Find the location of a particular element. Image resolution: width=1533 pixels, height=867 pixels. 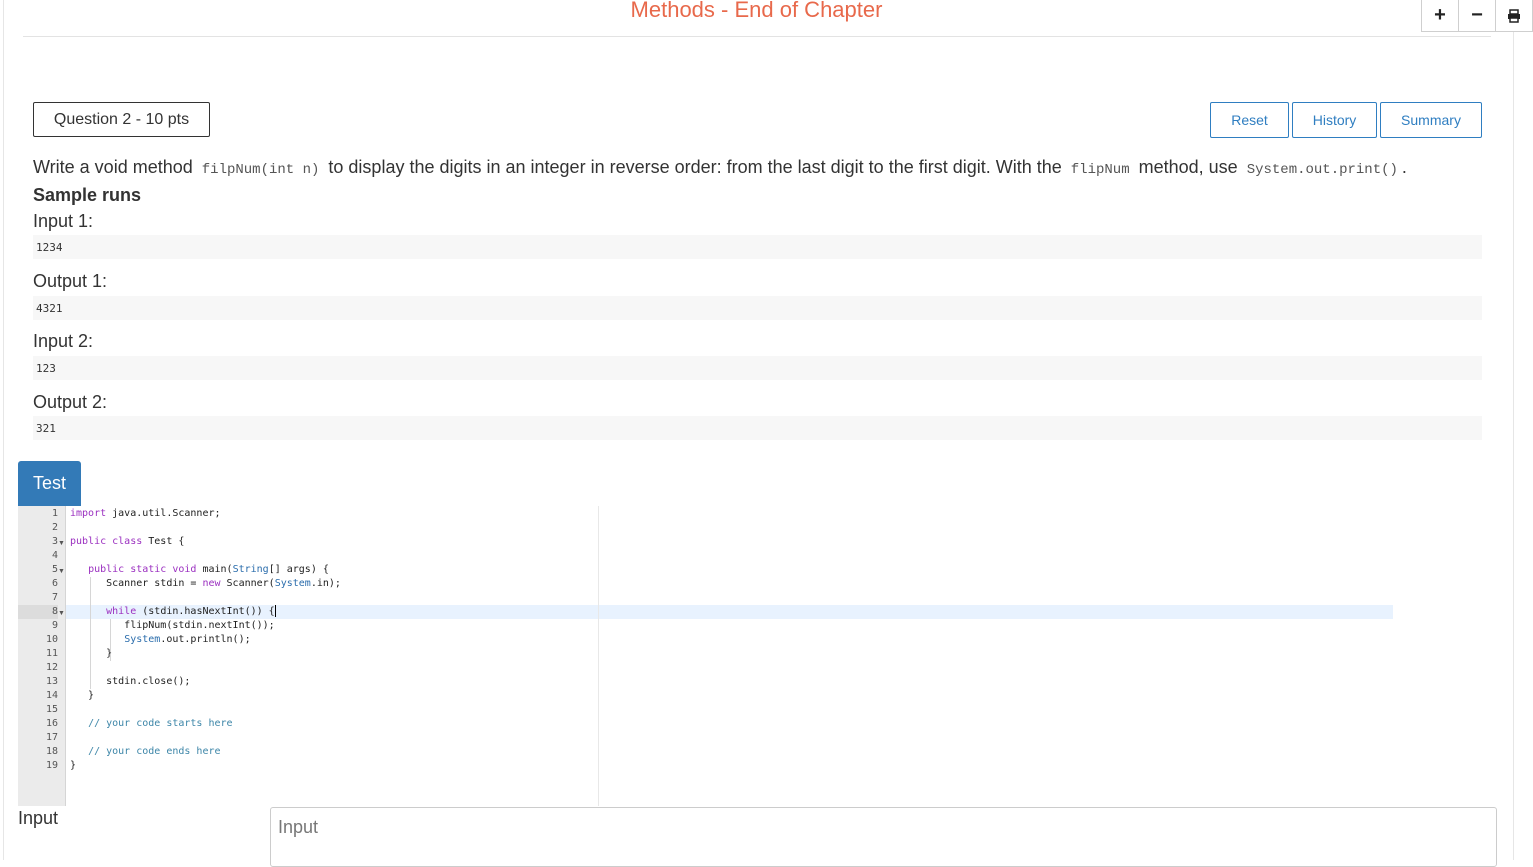

line-number: 1 is located at coordinates (54, 513).